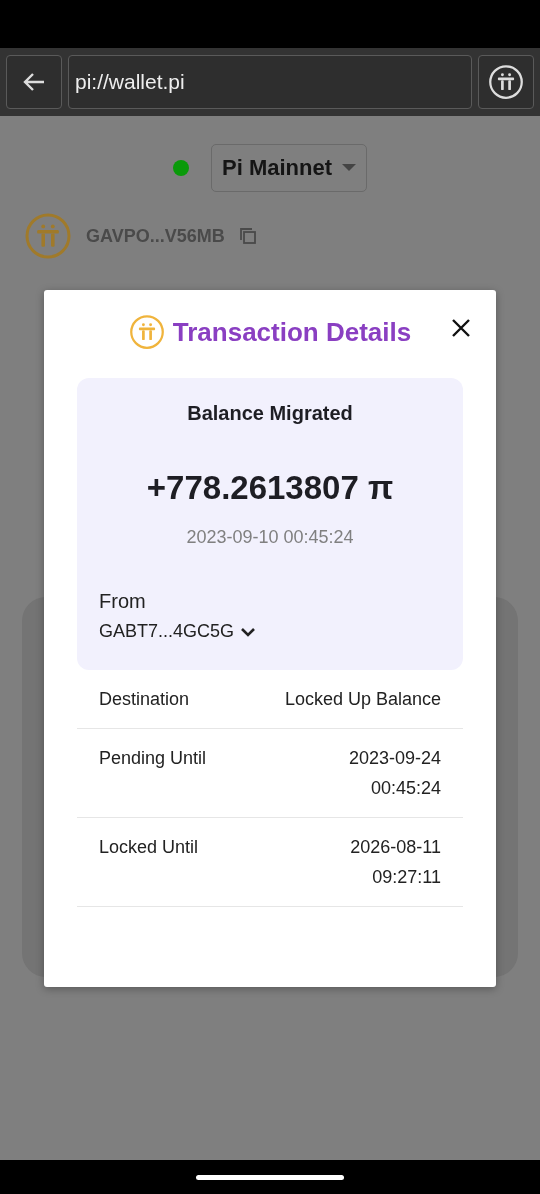 The height and width of the screenshot is (1194, 540). What do you see at coordinates (289, 168) in the screenshot?
I see `network-dropdown: Pi Mainnet` at bounding box center [289, 168].